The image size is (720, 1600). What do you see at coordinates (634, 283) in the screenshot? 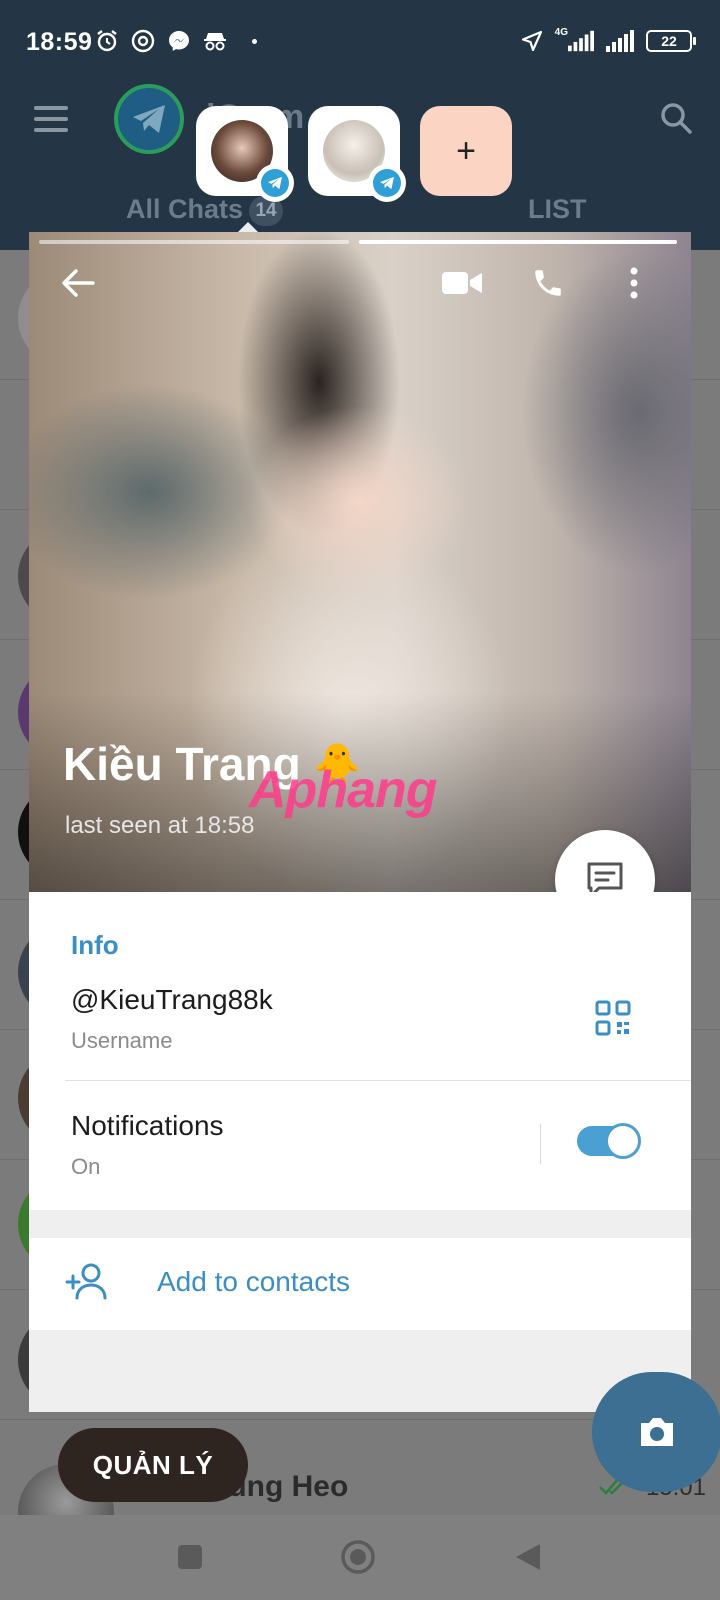
I see `more-options-button` at bounding box center [634, 283].